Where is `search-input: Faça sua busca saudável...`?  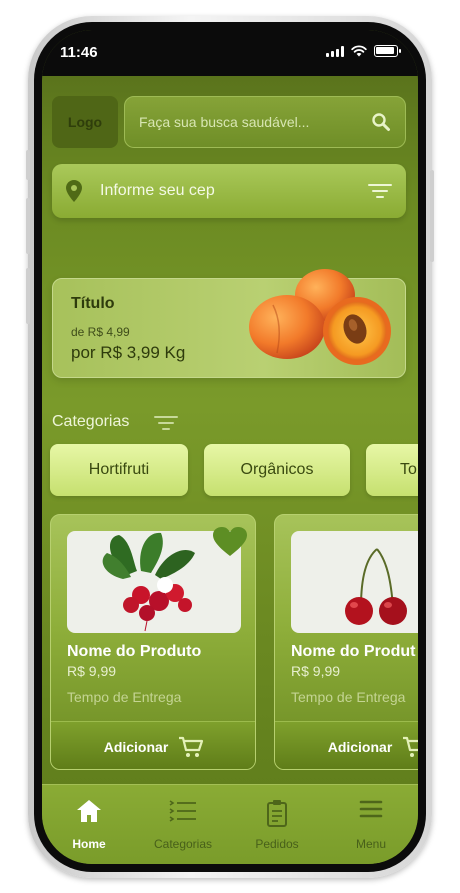
search-input: Faça sua busca saudável... is located at coordinates (255, 122).